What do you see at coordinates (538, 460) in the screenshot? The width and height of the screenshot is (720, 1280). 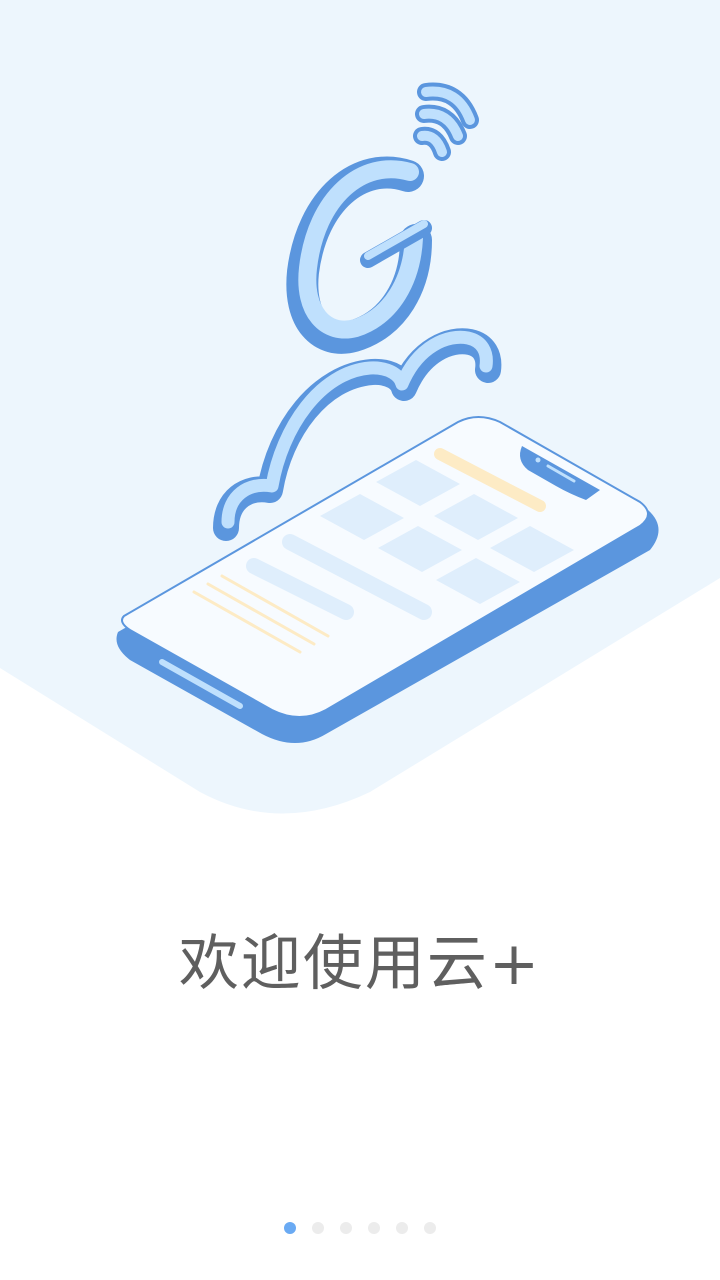 I see `camera-icon` at bounding box center [538, 460].